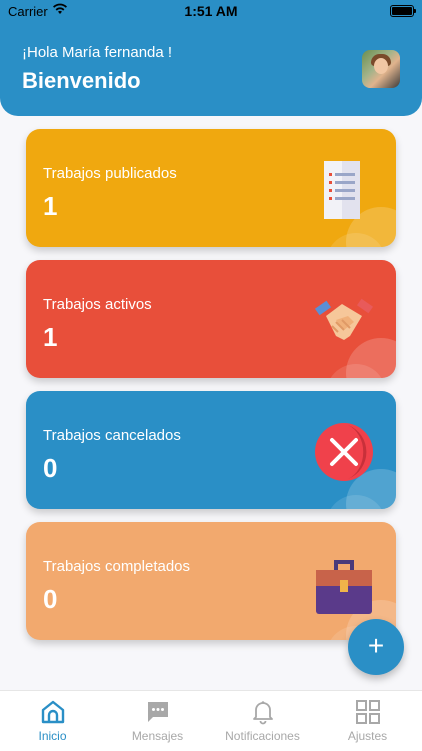 The height and width of the screenshot is (751, 422). What do you see at coordinates (381, 69) in the screenshot?
I see `avatar` at bounding box center [381, 69].